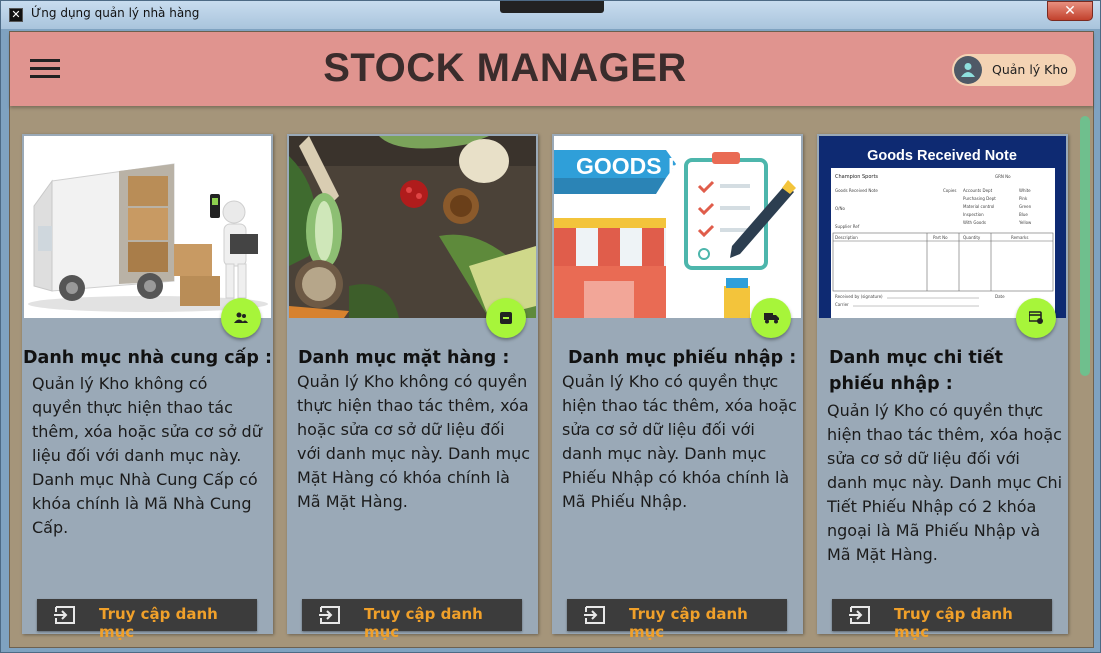 The height and width of the screenshot is (653, 1101). I want to click on app-header: STOCK MANAGER Quản lý Kho, so click(551, 69).